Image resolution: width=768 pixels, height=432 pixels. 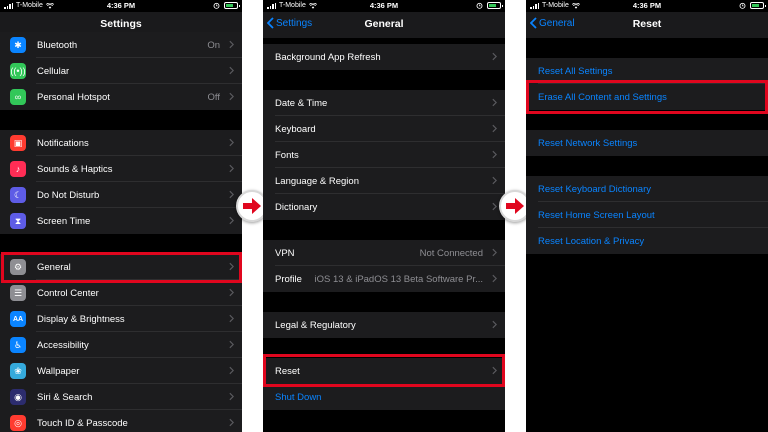 I want to click on page-title: General, so click(x=384, y=24).